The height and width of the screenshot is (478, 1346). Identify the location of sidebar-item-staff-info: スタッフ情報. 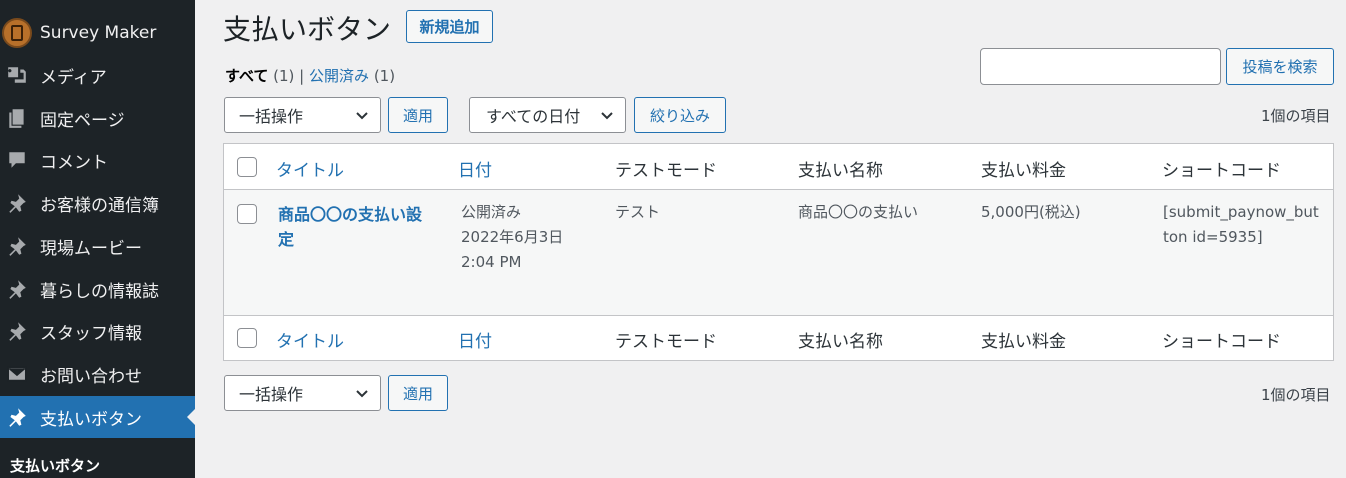
(97, 331).